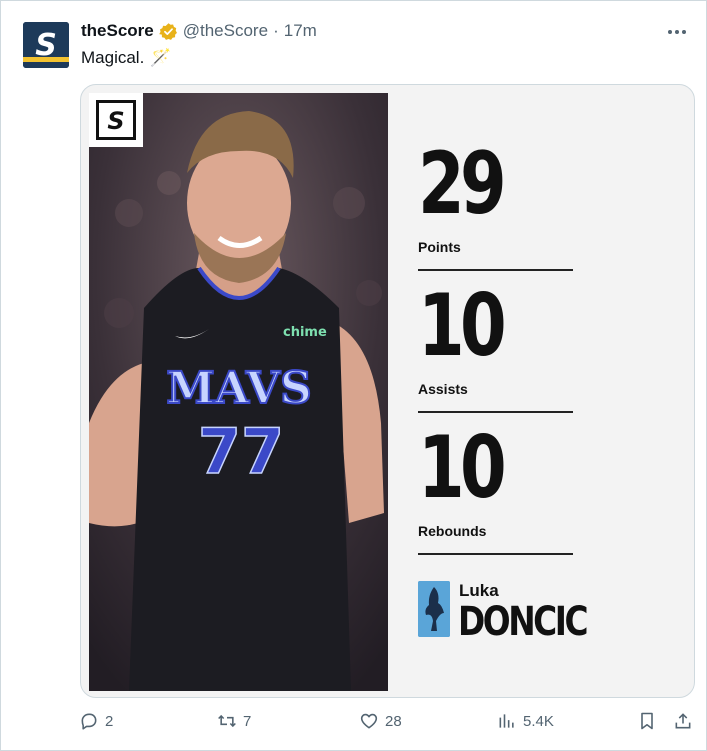 This screenshot has height=751, width=707. I want to click on stat-rebounds: 10 Rebounds, so click(495, 486).